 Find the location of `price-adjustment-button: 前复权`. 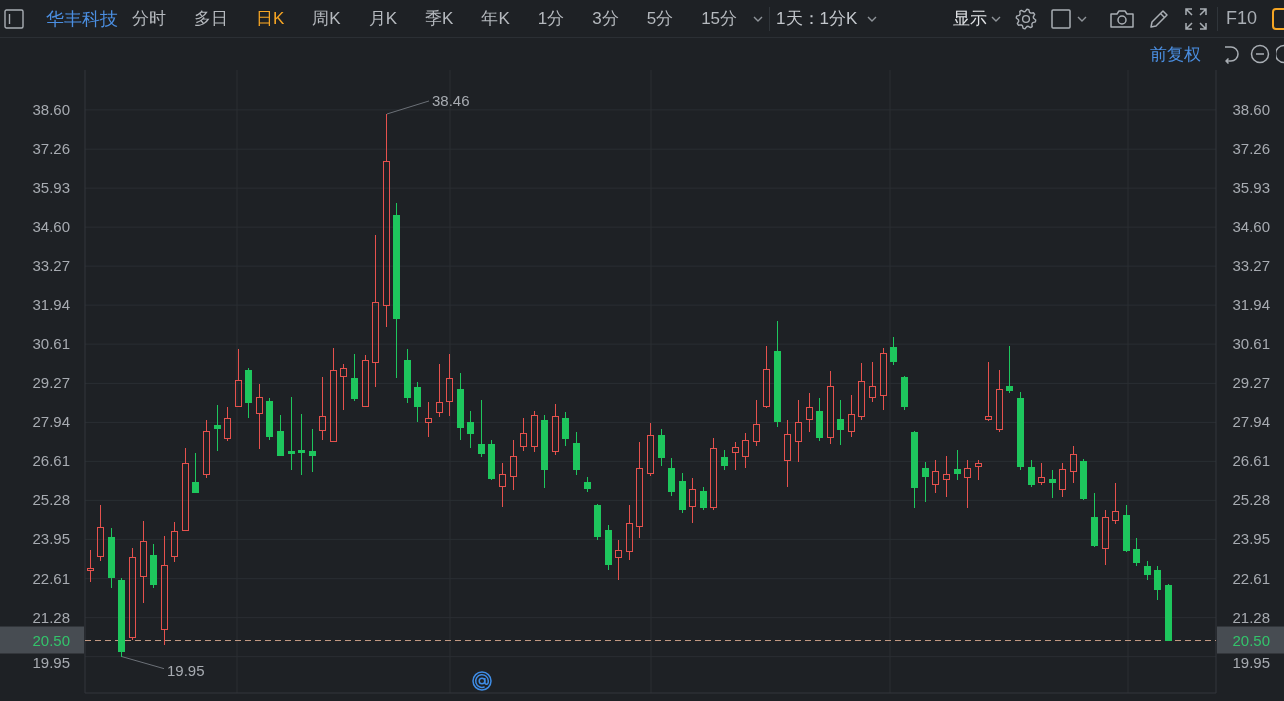

price-adjustment-button: 前复权 is located at coordinates (1175, 54).